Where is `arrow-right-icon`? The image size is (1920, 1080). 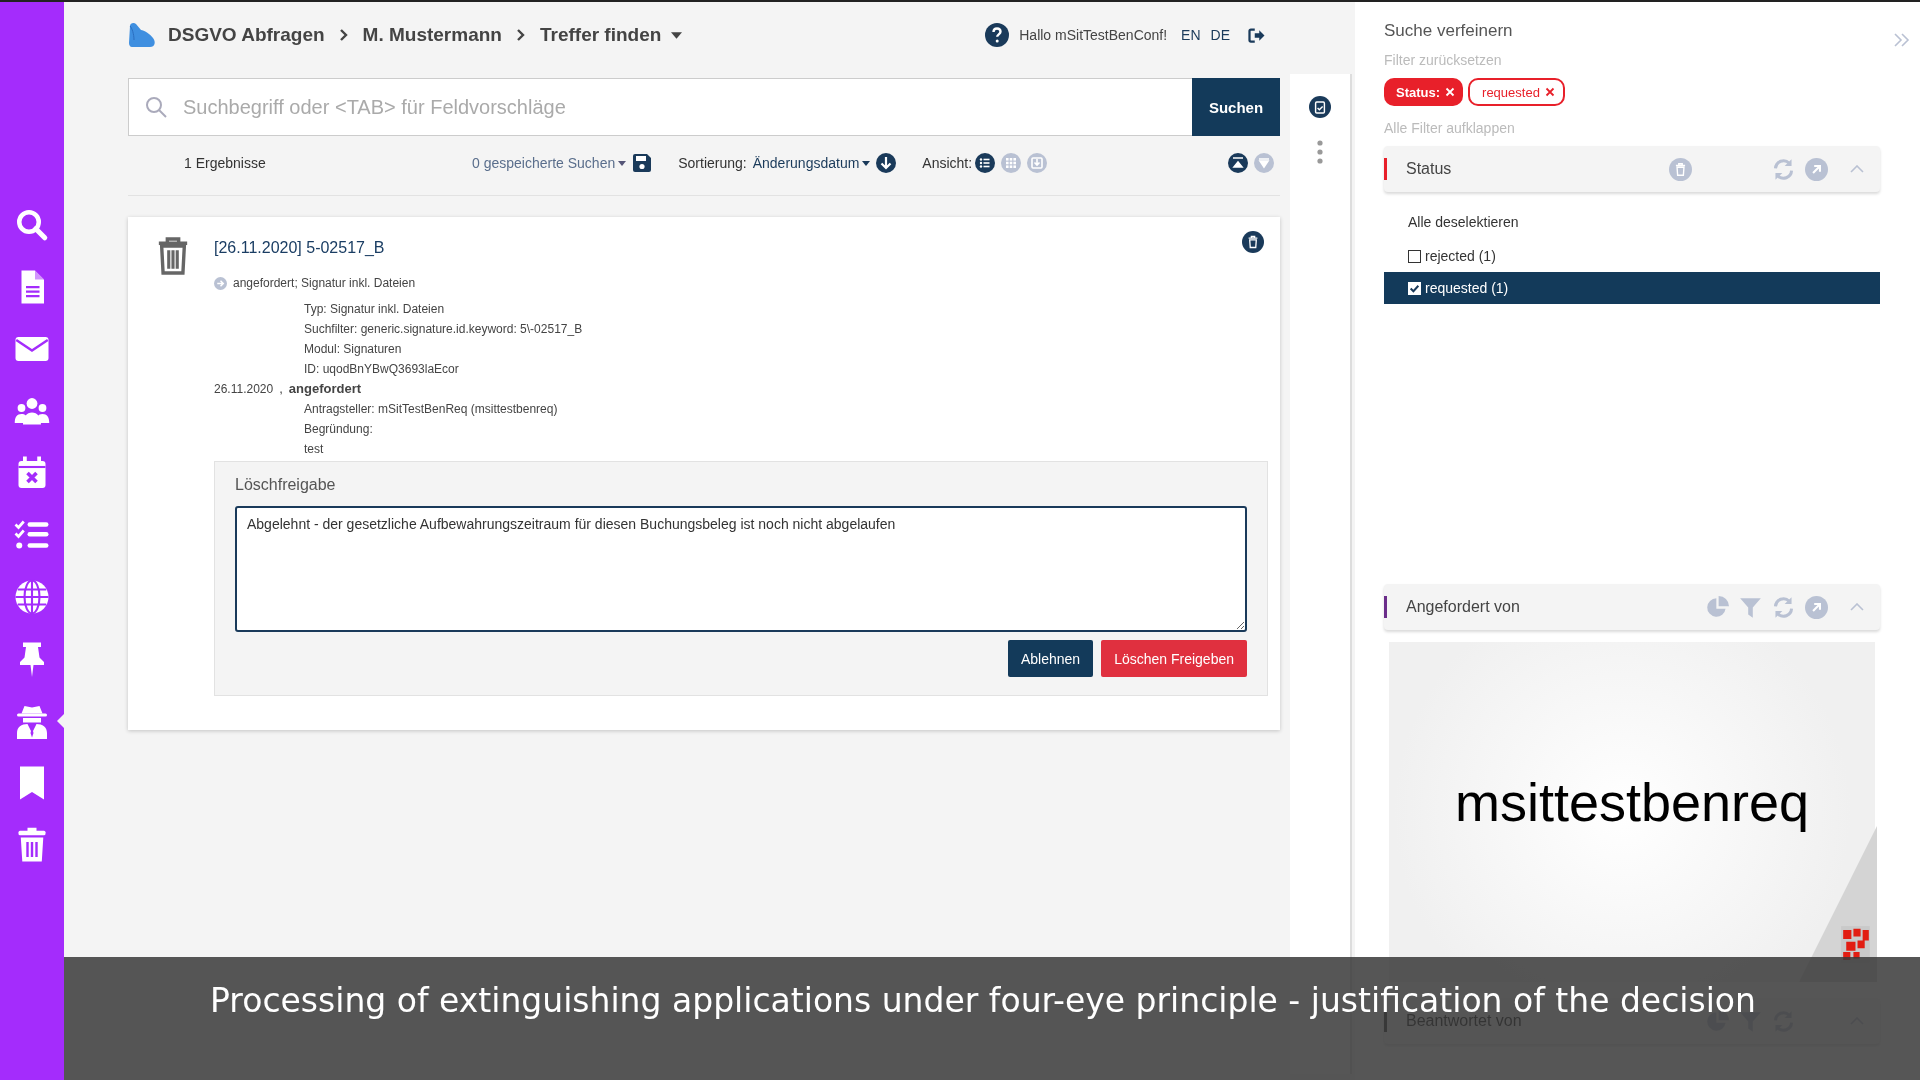
arrow-right-icon is located at coordinates (220, 283).